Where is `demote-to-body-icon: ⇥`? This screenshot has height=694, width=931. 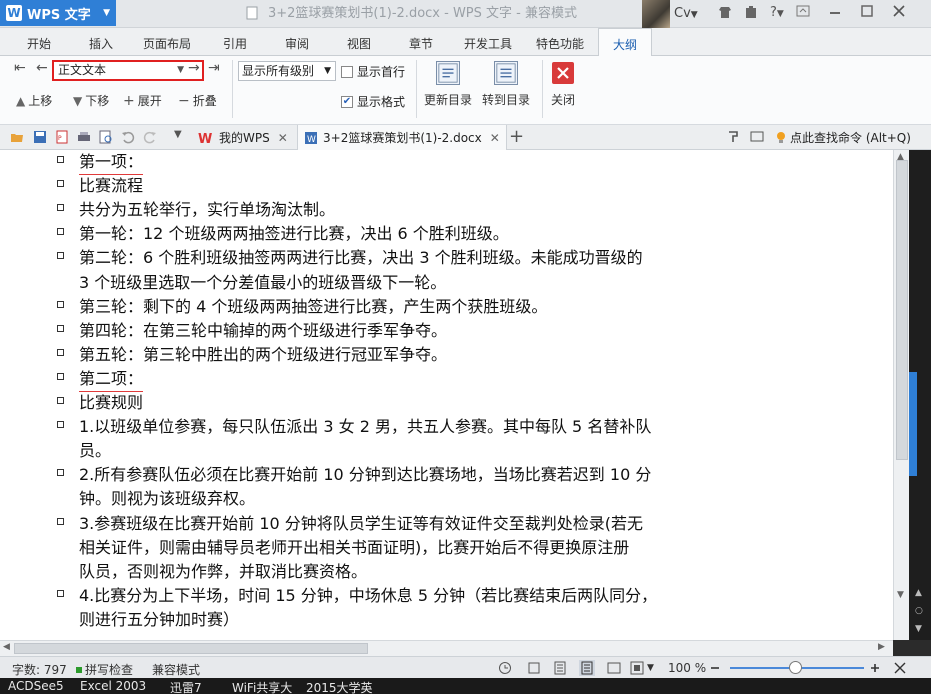
demote-to-body-icon: ⇥ is located at coordinates (214, 68).